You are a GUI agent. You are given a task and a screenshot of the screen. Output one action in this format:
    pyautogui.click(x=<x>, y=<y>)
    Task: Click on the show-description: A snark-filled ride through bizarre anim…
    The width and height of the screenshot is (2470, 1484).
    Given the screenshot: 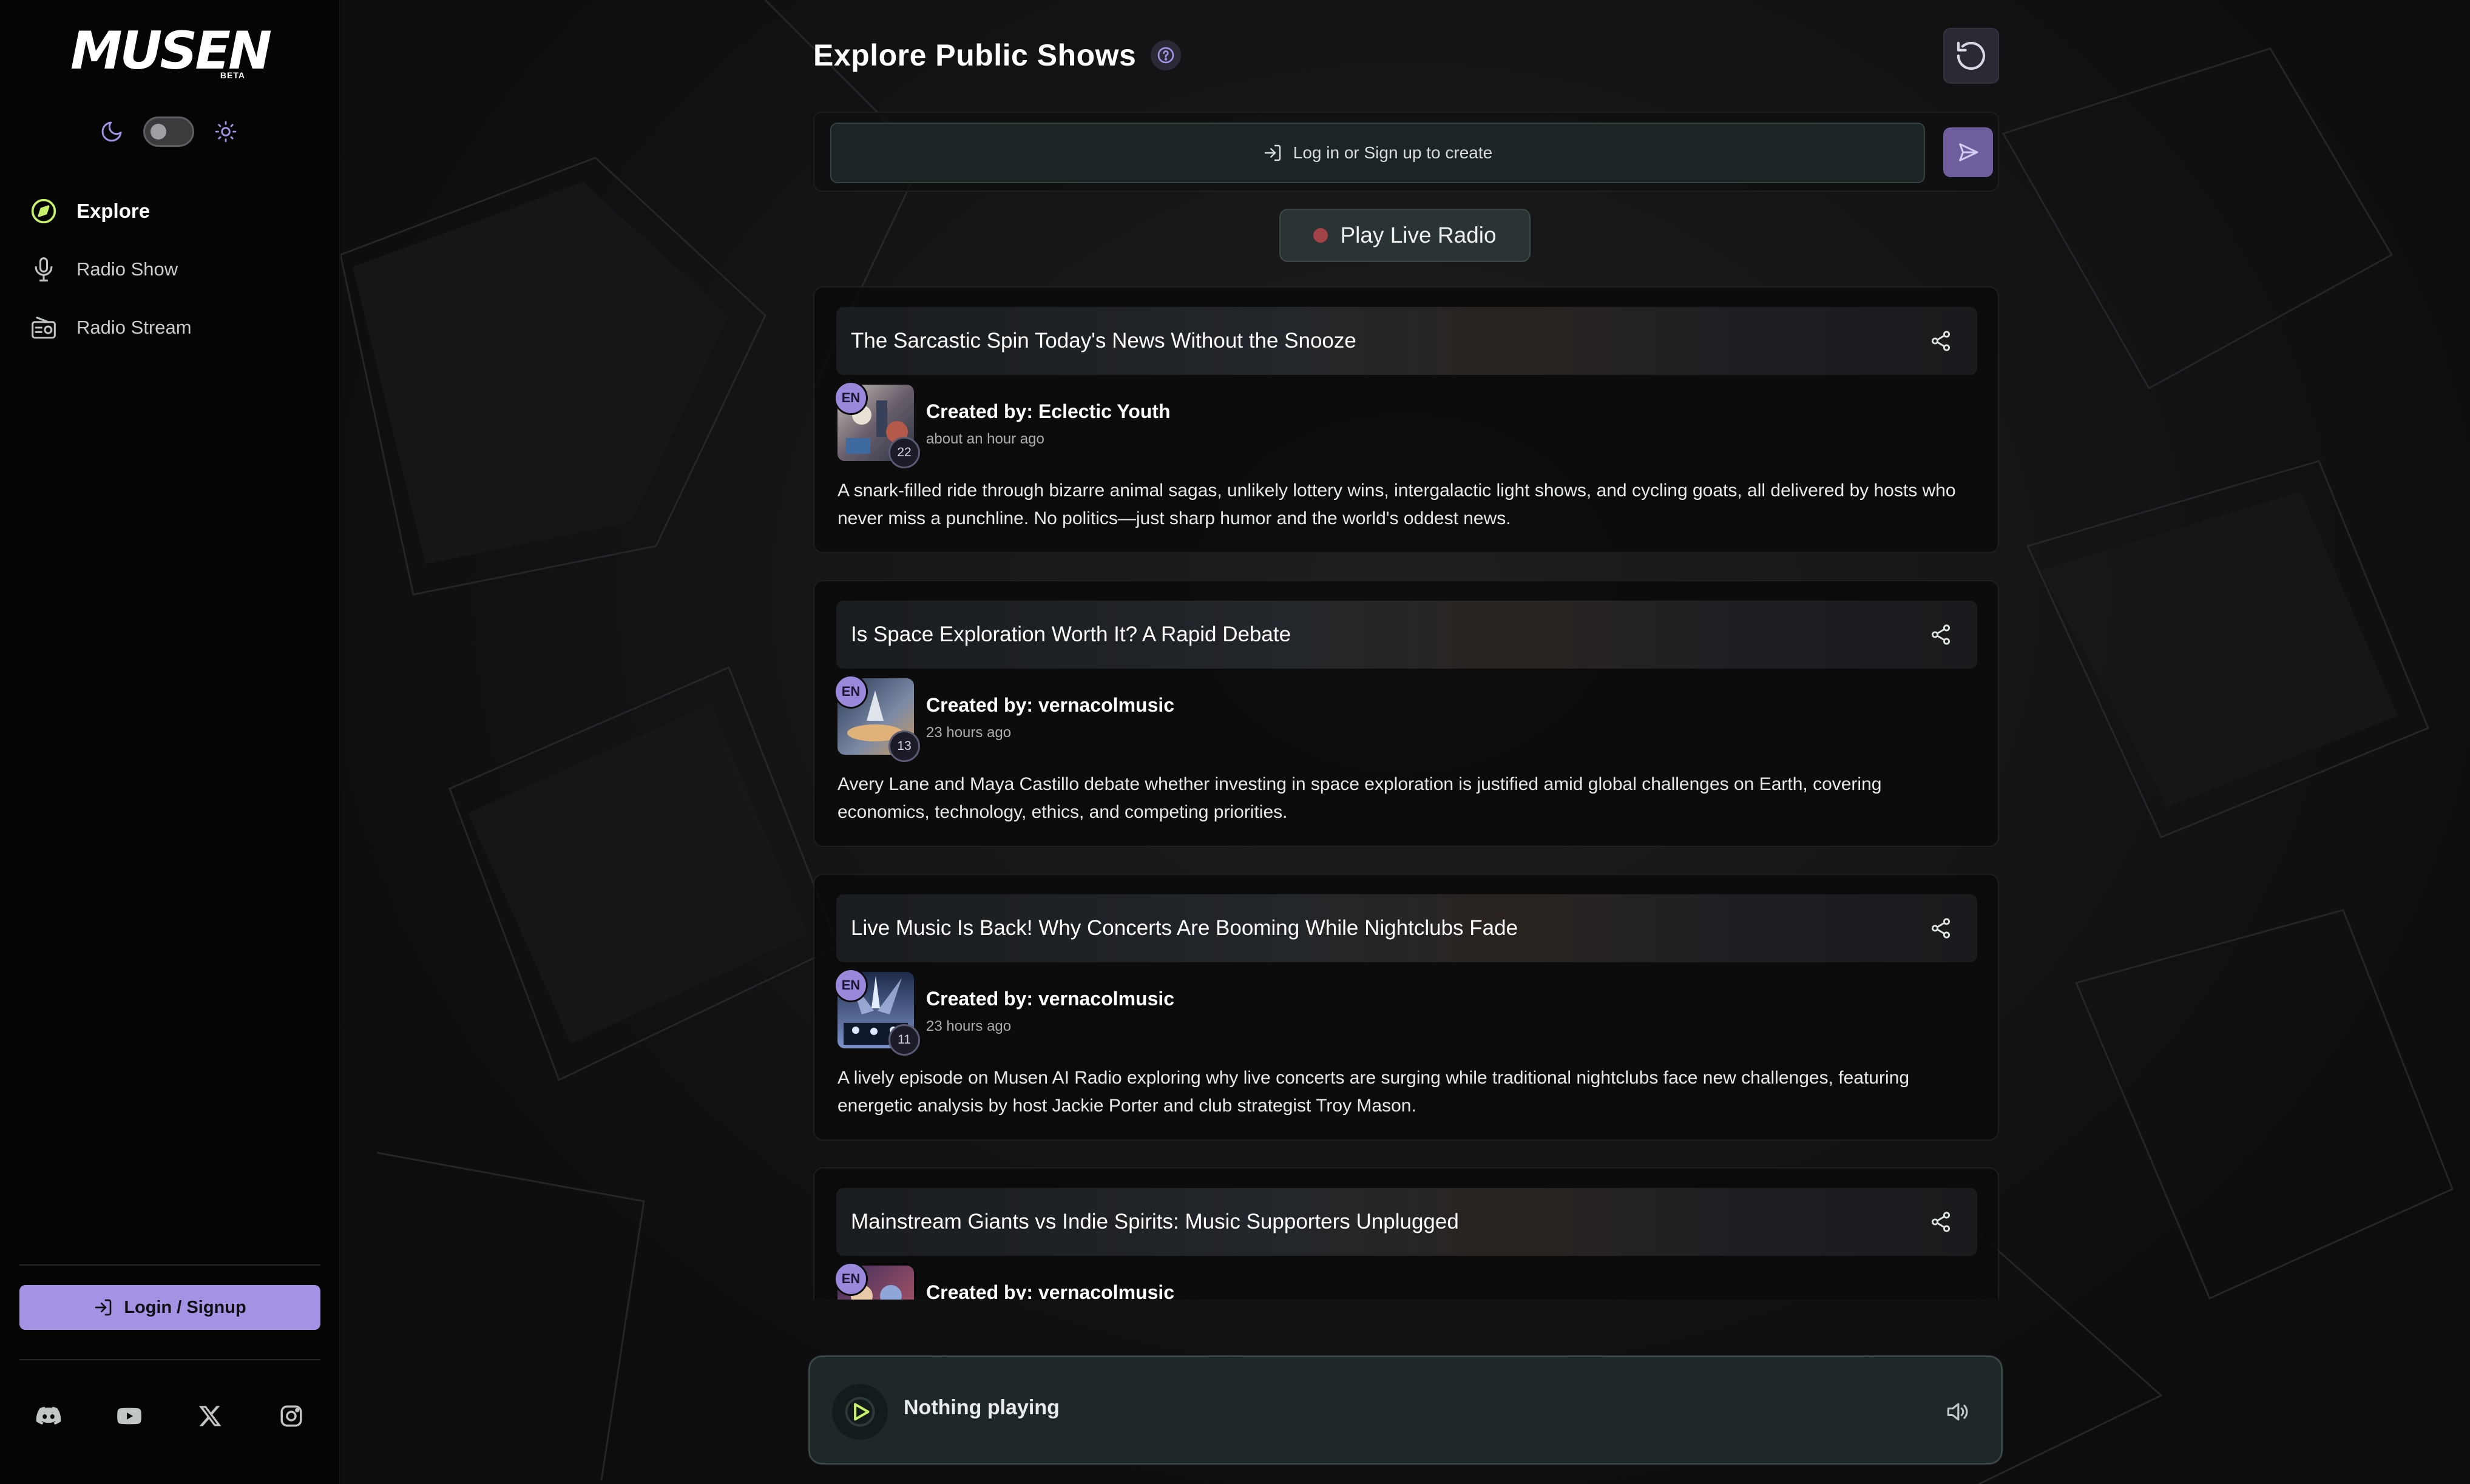 What is the action you would take?
    pyautogui.click(x=1396, y=505)
    